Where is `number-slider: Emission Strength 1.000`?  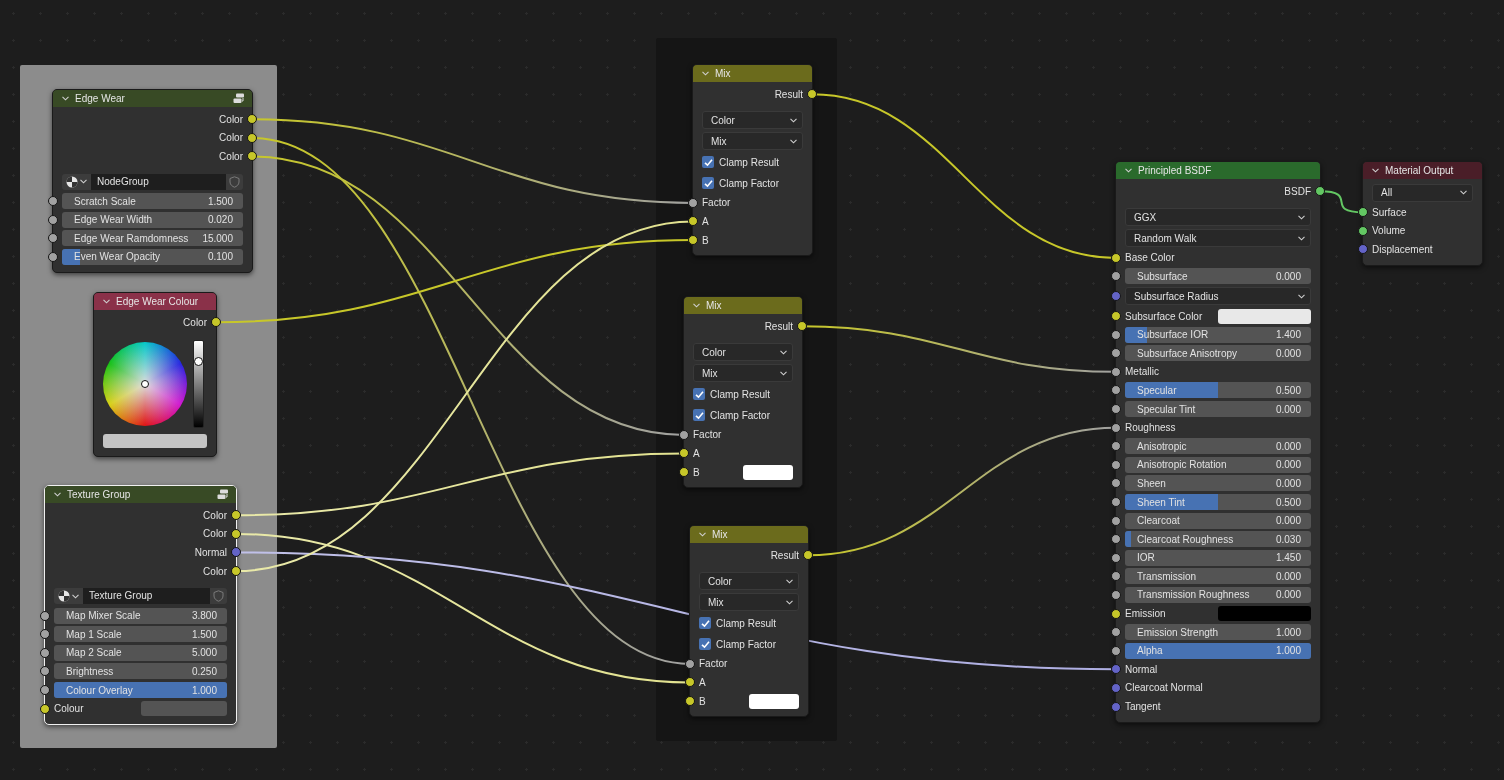 number-slider: Emission Strength 1.000 is located at coordinates (1218, 632).